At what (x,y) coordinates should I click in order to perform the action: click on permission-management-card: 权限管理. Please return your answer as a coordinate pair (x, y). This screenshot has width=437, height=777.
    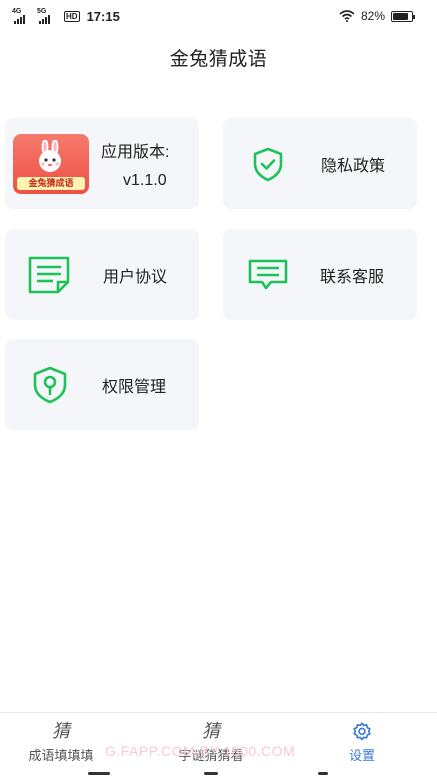
    Looking at the image, I should click on (102, 384).